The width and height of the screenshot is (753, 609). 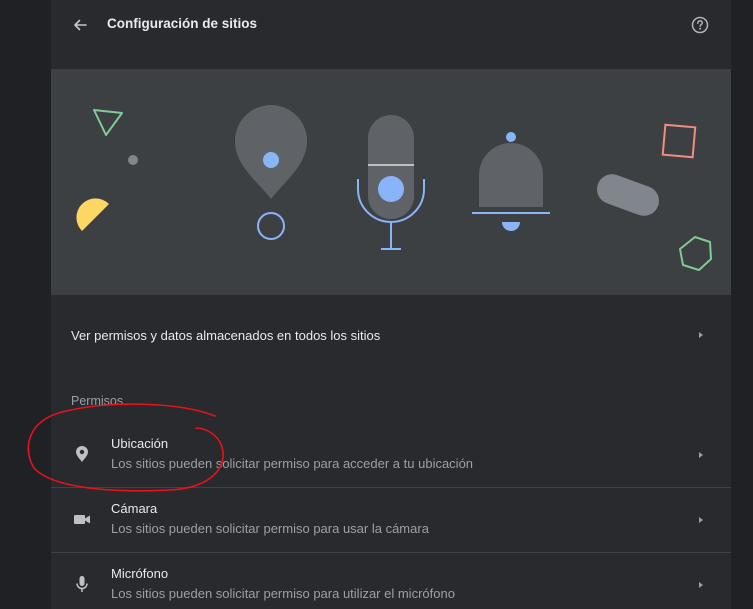 I want to click on bell-illustration-icon, so click(x=511, y=181).